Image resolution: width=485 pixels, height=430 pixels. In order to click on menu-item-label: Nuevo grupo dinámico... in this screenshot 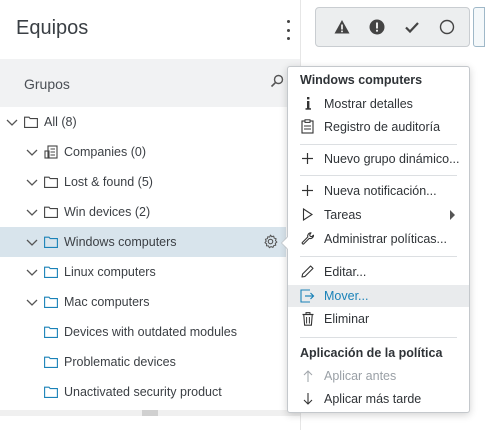, I will do `click(392, 159)`.